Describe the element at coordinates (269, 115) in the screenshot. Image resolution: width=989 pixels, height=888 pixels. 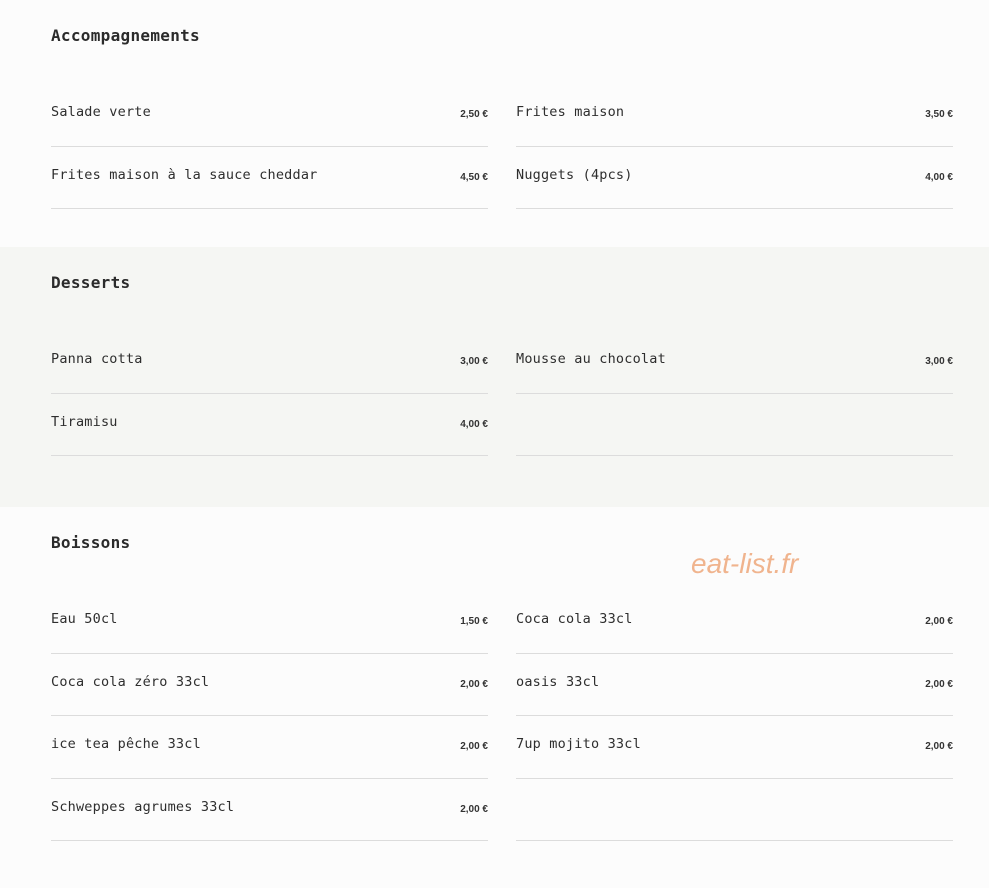
I see `menu-item: Salade verte 2,50 €` at that location.